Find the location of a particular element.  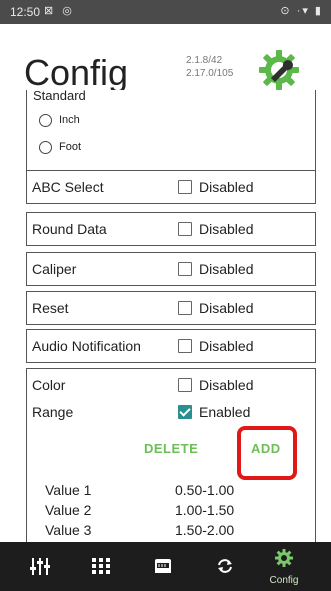

status-right-icons: ⊙ ·▾ ▮ is located at coordinates (301, 11).